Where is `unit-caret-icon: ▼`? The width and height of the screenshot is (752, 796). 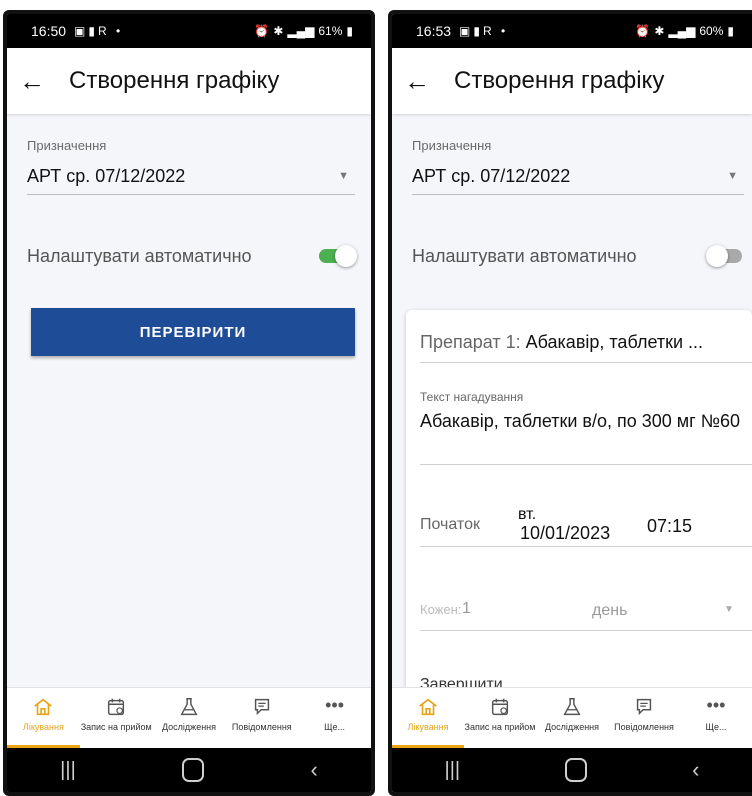 unit-caret-icon: ▼ is located at coordinates (729, 609).